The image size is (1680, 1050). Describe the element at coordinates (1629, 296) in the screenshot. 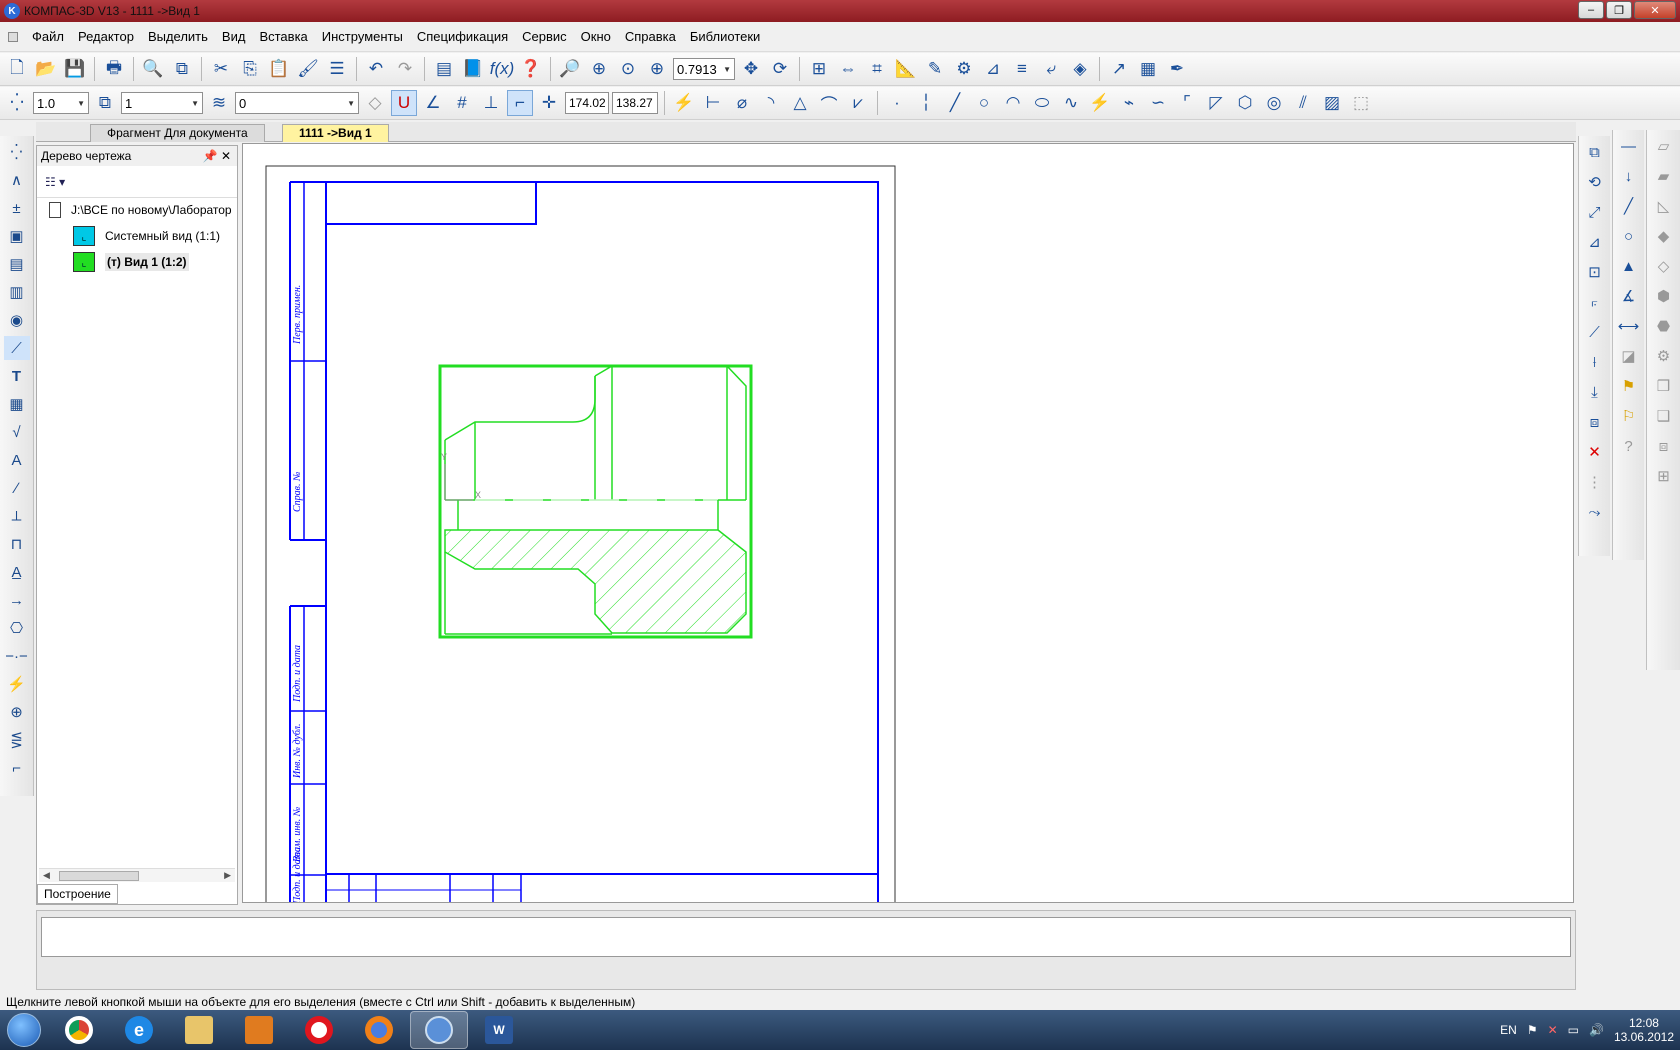

I see `angle-fix-icon: ∡` at that location.